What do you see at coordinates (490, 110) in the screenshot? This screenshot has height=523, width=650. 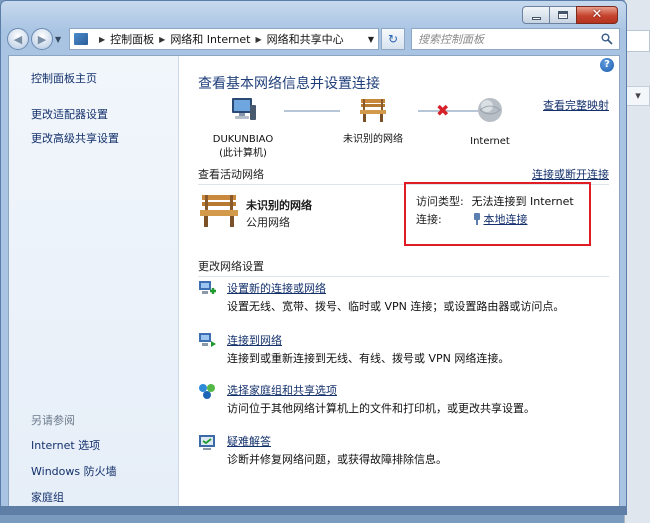 I see `globe-icon` at bounding box center [490, 110].